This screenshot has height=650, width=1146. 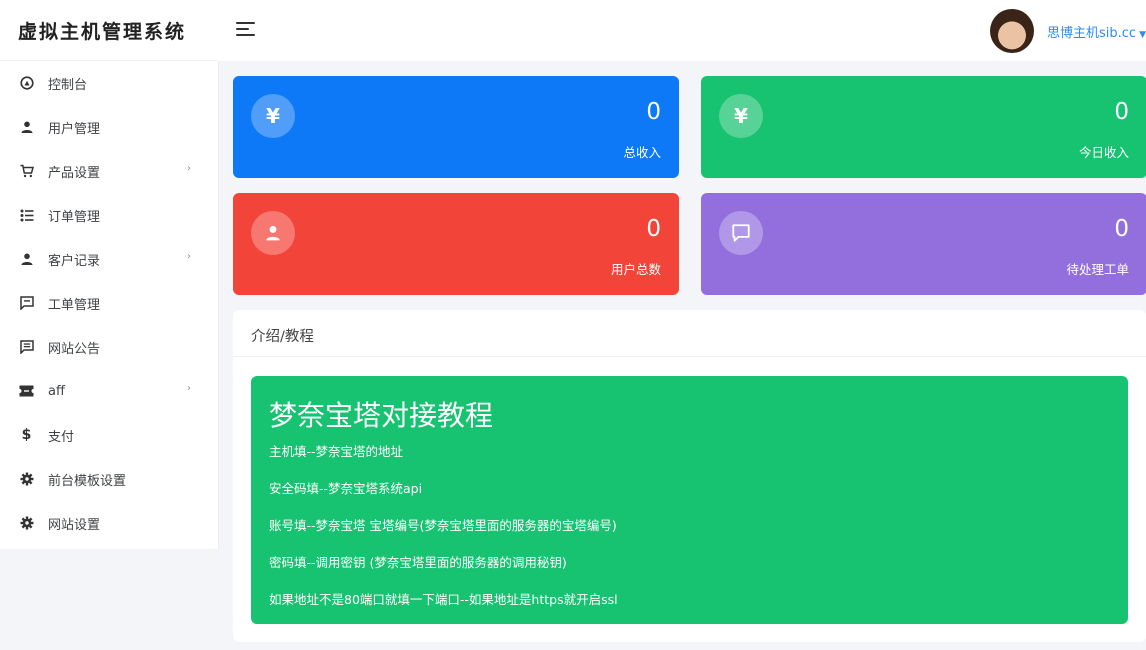 I want to click on stat-card-pending-tickets: 0 待处理工单, so click(x=923, y=244).